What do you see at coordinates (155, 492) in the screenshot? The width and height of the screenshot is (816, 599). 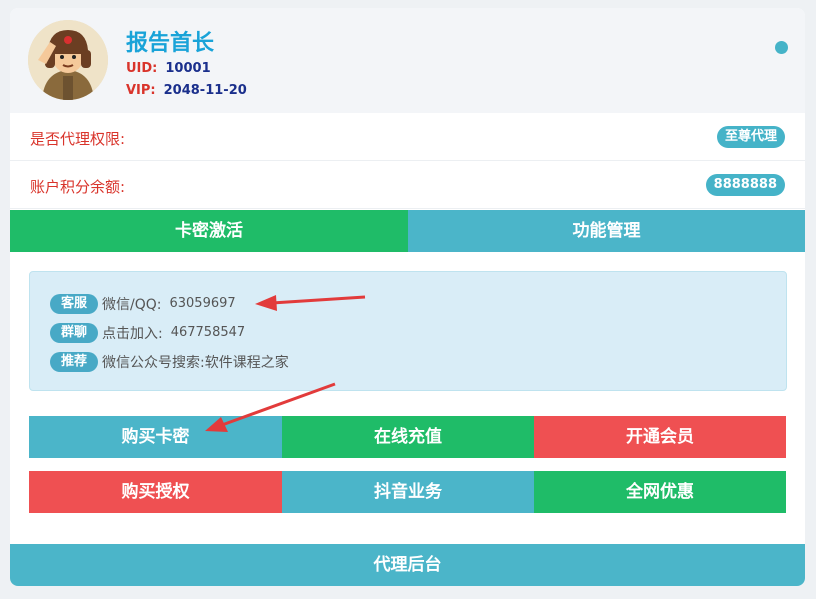 I see `buy-license-button: 购买授权` at bounding box center [155, 492].